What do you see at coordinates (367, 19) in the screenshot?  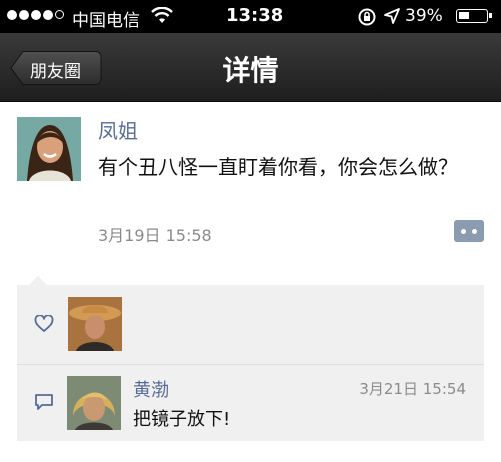 I see `rotation-lock-icon` at bounding box center [367, 19].